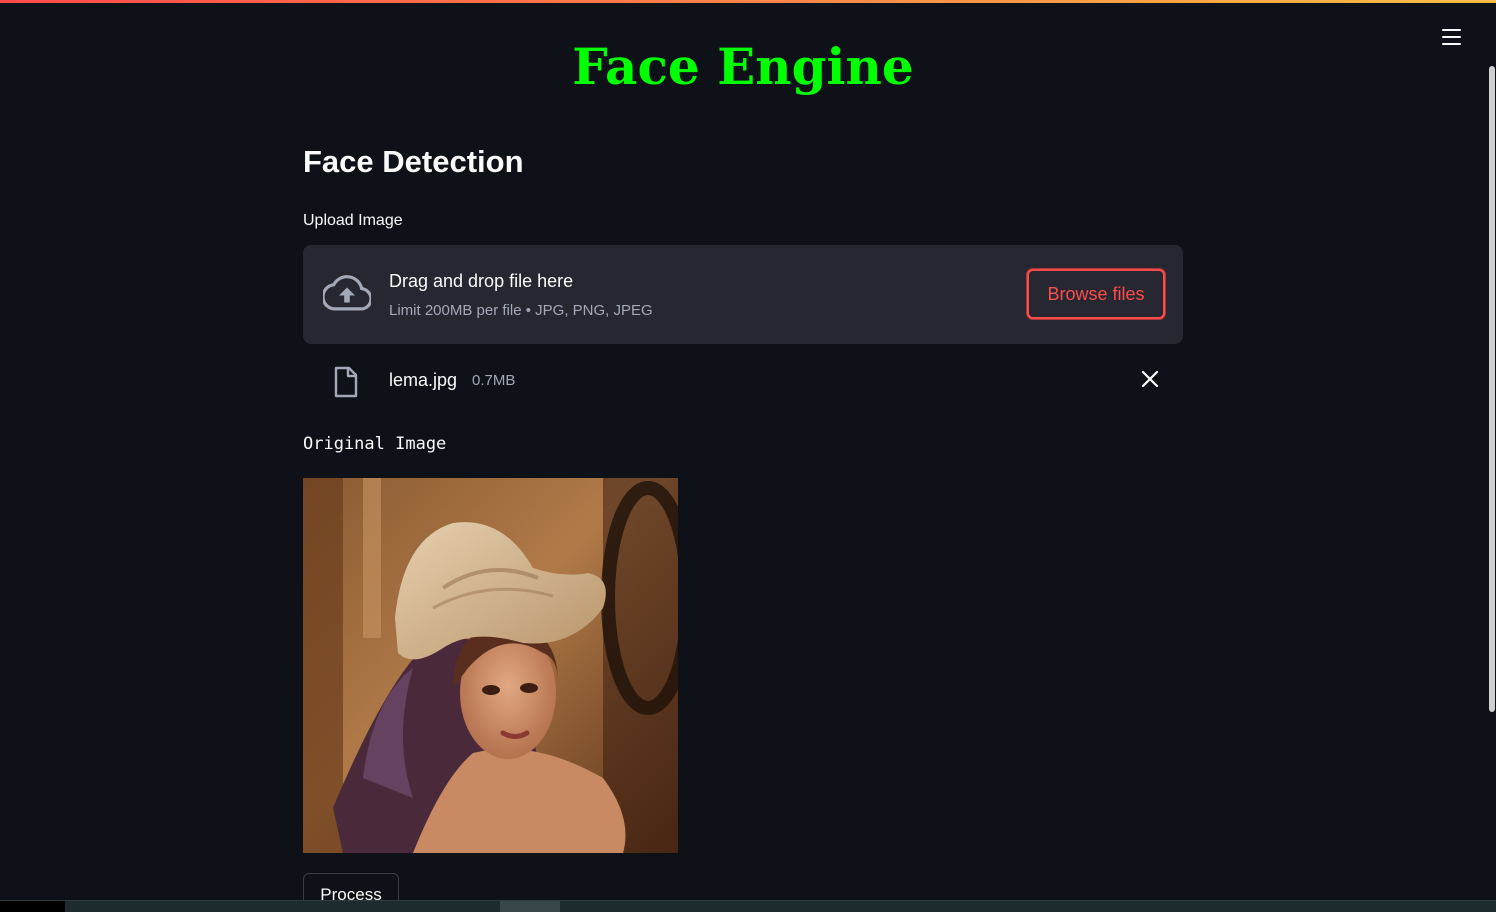 The image size is (1496, 912). What do you see at coordinates (748, 1) in the screenshot?
I see `top-decoration-bar` at bounding box center [748, 1].